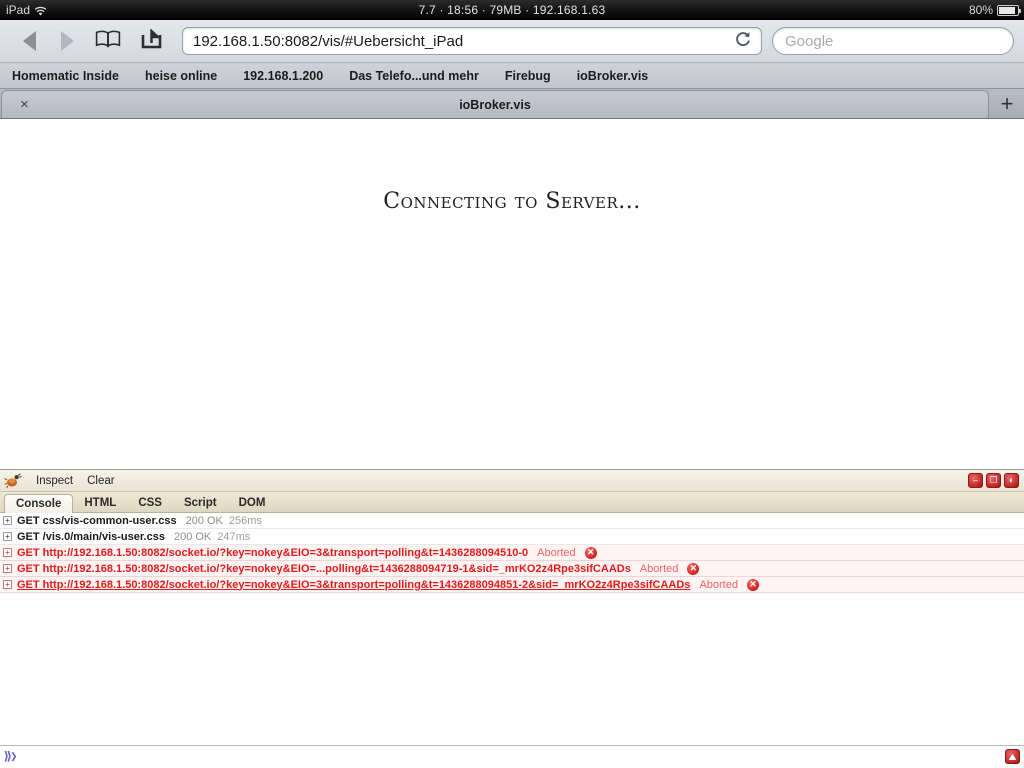 The image size is (1024, 768). I want to click on bookmark-das-telefonbuch: Das Telefo...und mehr, so click(414, 76).